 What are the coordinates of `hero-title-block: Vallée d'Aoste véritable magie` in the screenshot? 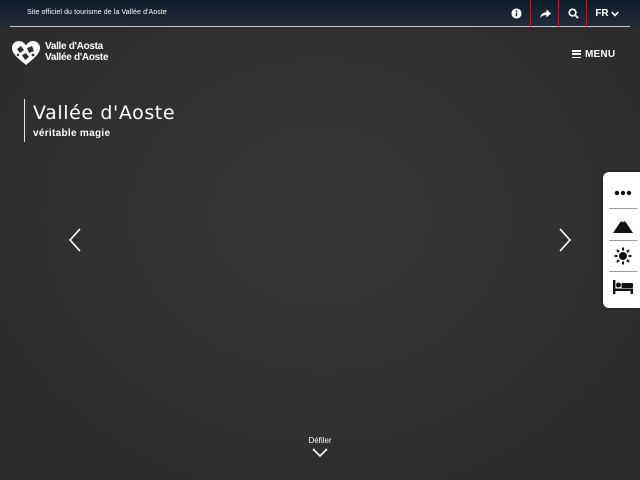 It's located at (99, 120).